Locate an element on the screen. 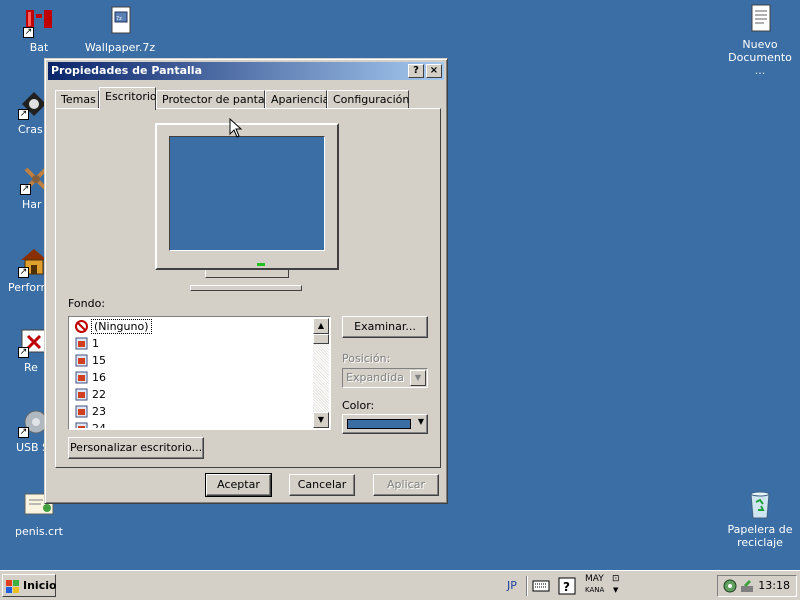  scroll-down-arrow-icon: ▼ is located at coordinates (321, 420).